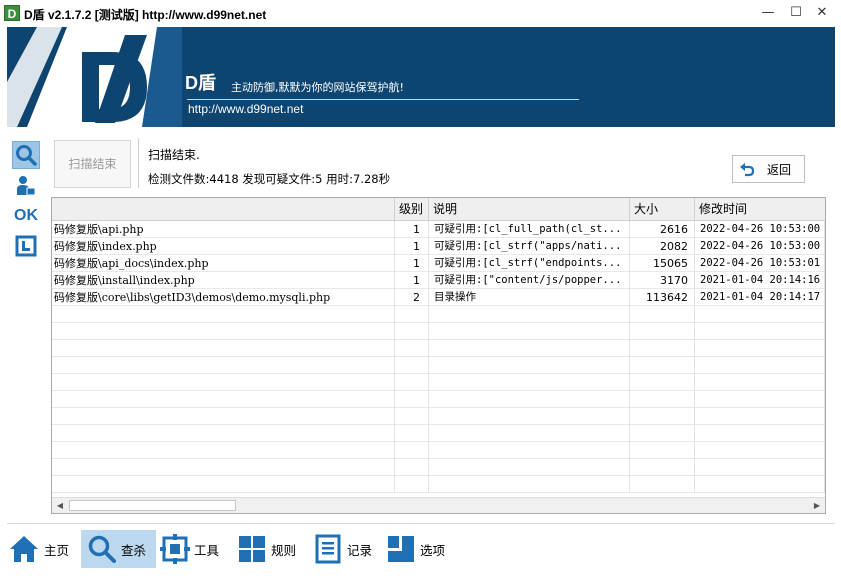 This screenshot has height=579, width=841. What do you see at coordinates (102, 549) in the screenshot?
I see `search-icon` at bounding box center [102, 549].